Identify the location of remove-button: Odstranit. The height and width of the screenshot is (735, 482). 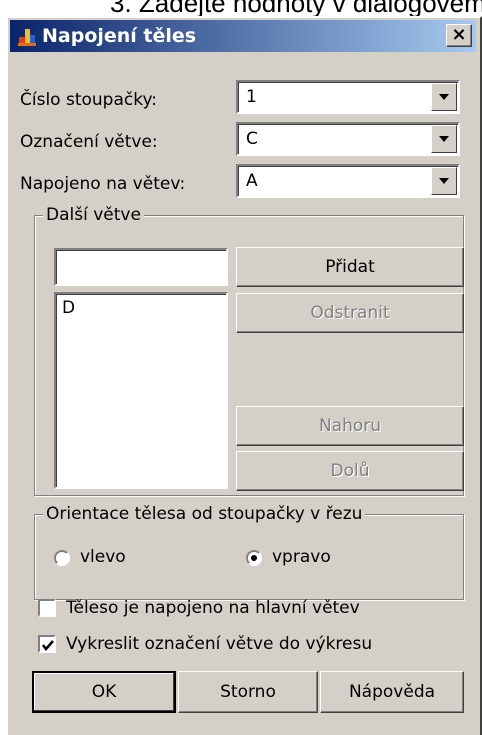
(350, 313).